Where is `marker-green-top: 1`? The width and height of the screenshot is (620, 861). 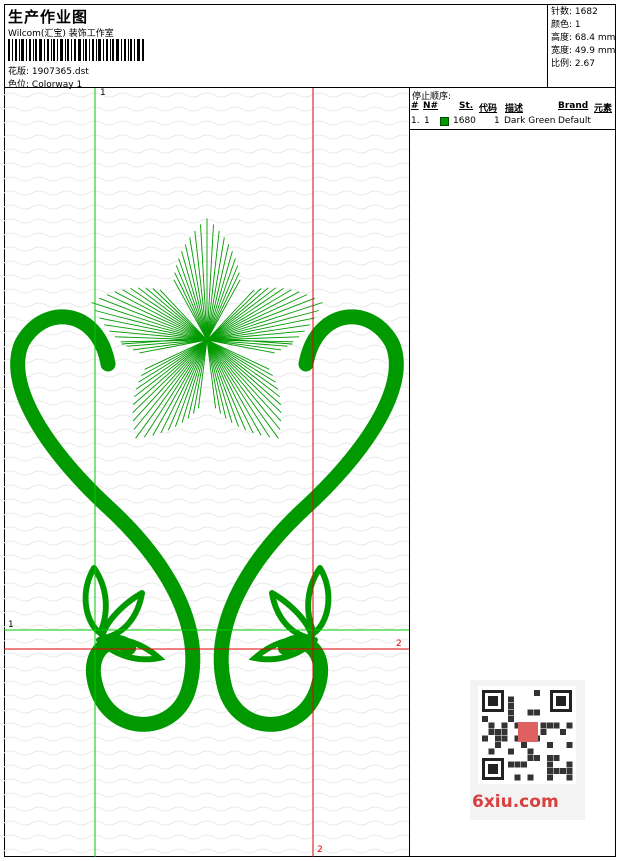 marker-green-top: 1 is located at coordinates (103, 93).